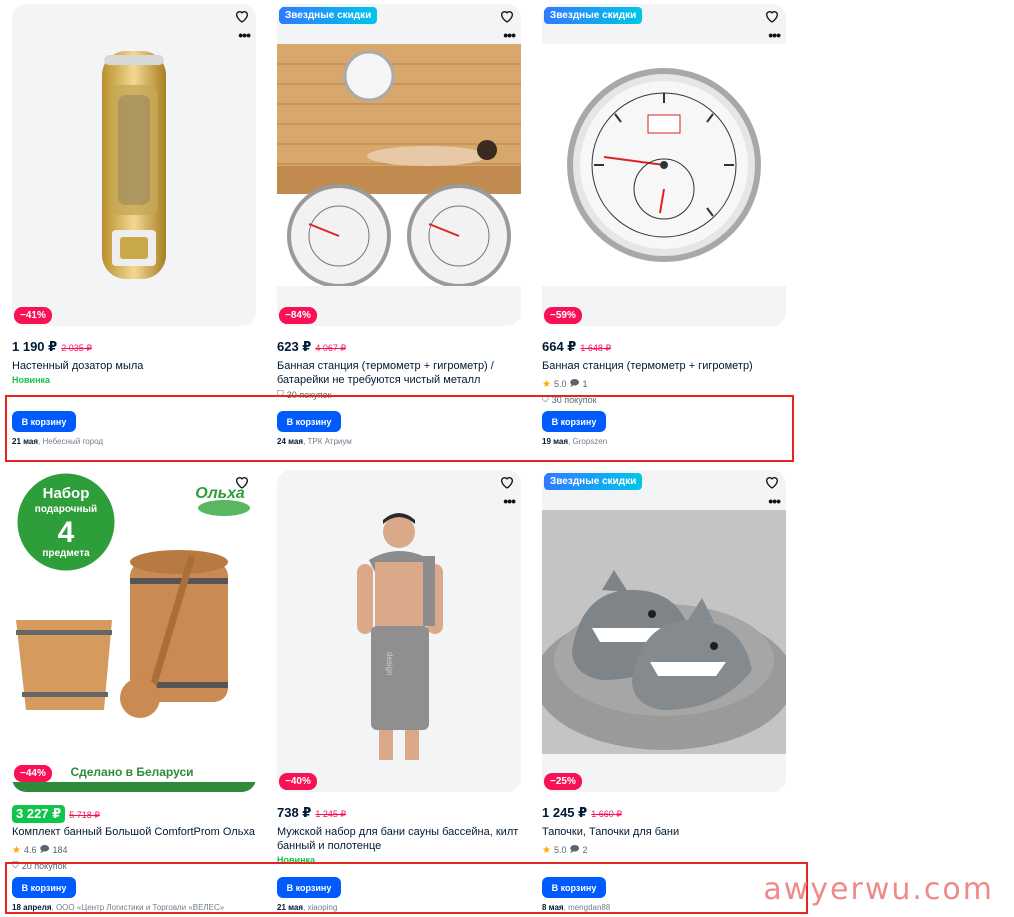  What do you see at coordinates (563, 781) in the screenshot?
I see `discount-badge: −25%` at bounding box center [563, 781].